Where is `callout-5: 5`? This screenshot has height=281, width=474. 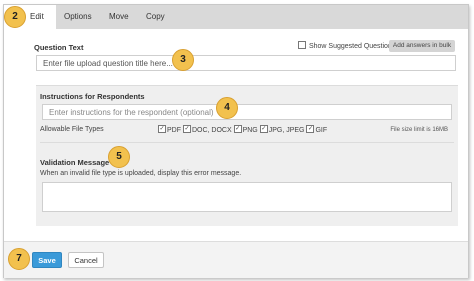
callout-5: 5 is located at coordinates (119, 157).